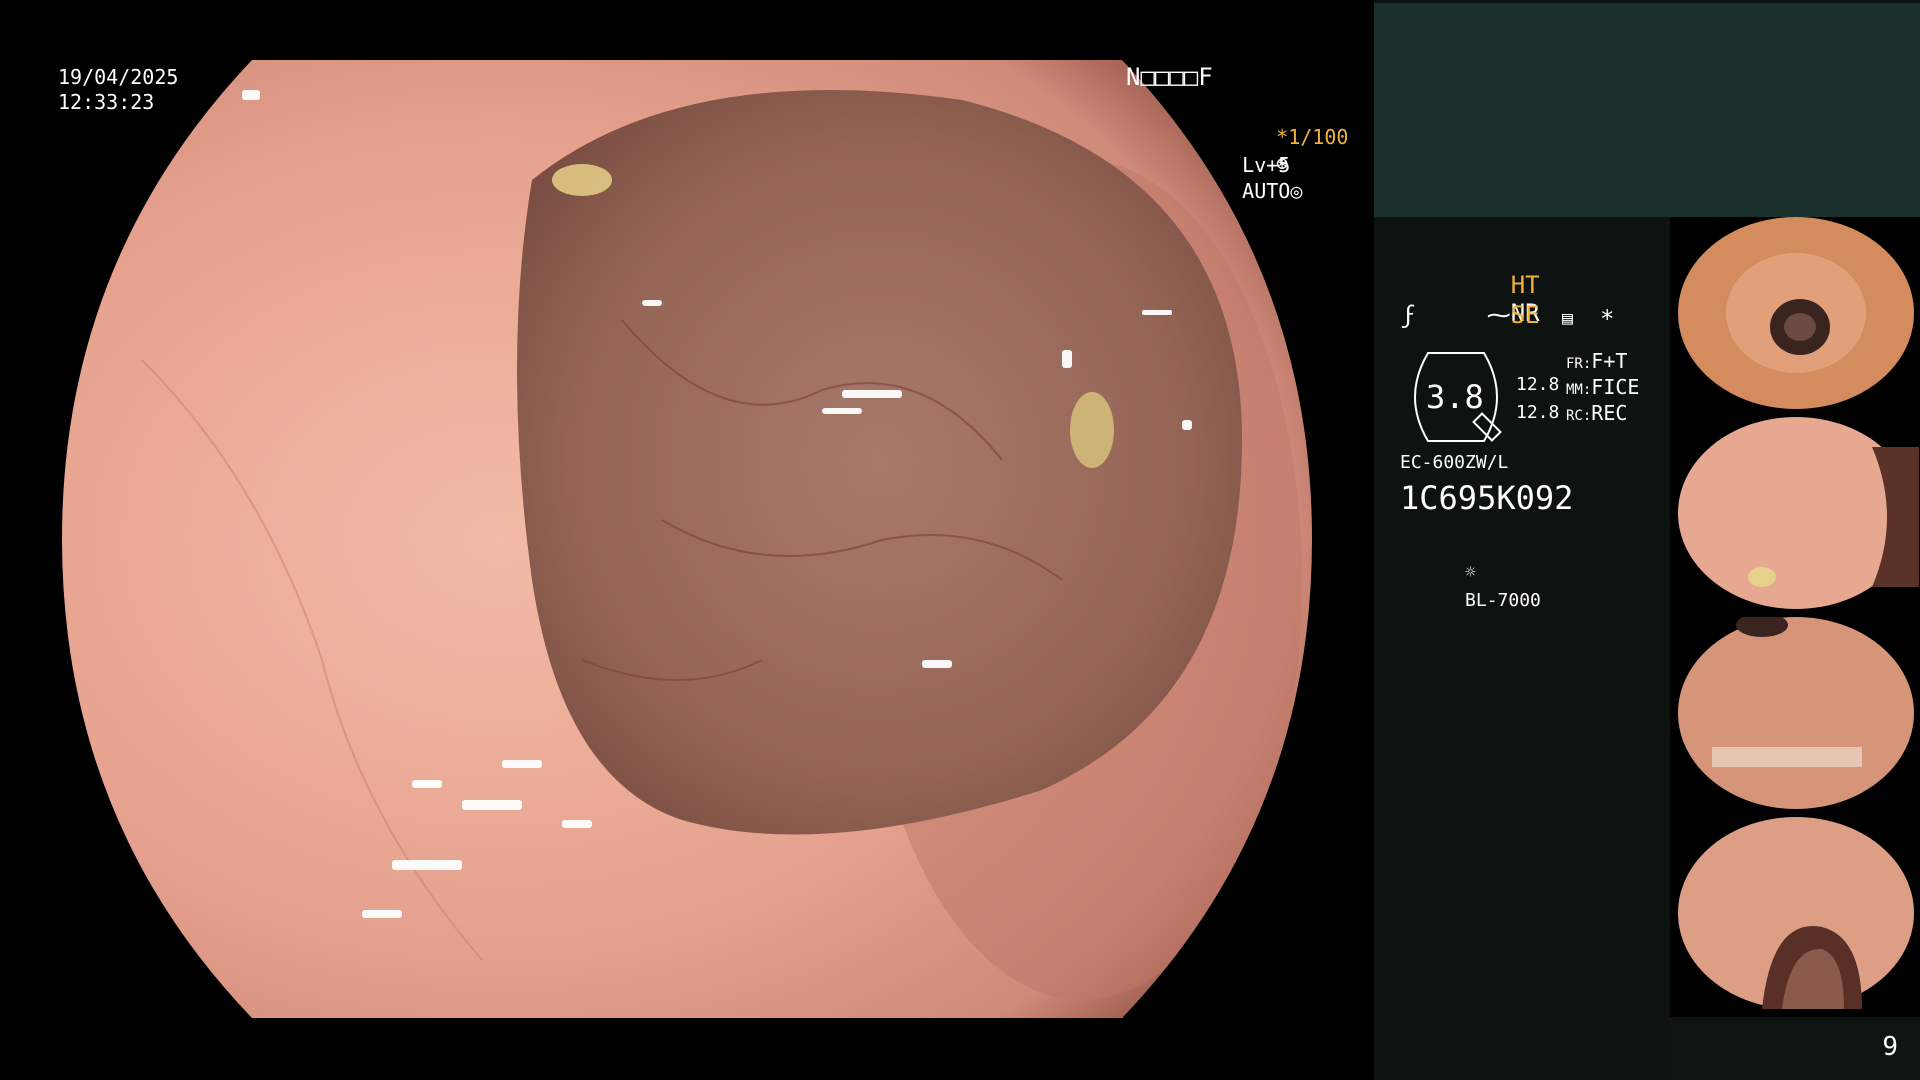  Describe the element at coordinates (1248, 178) in the screenshot. I see `exposure-level: Lv+5 AUTO◎` at that location.